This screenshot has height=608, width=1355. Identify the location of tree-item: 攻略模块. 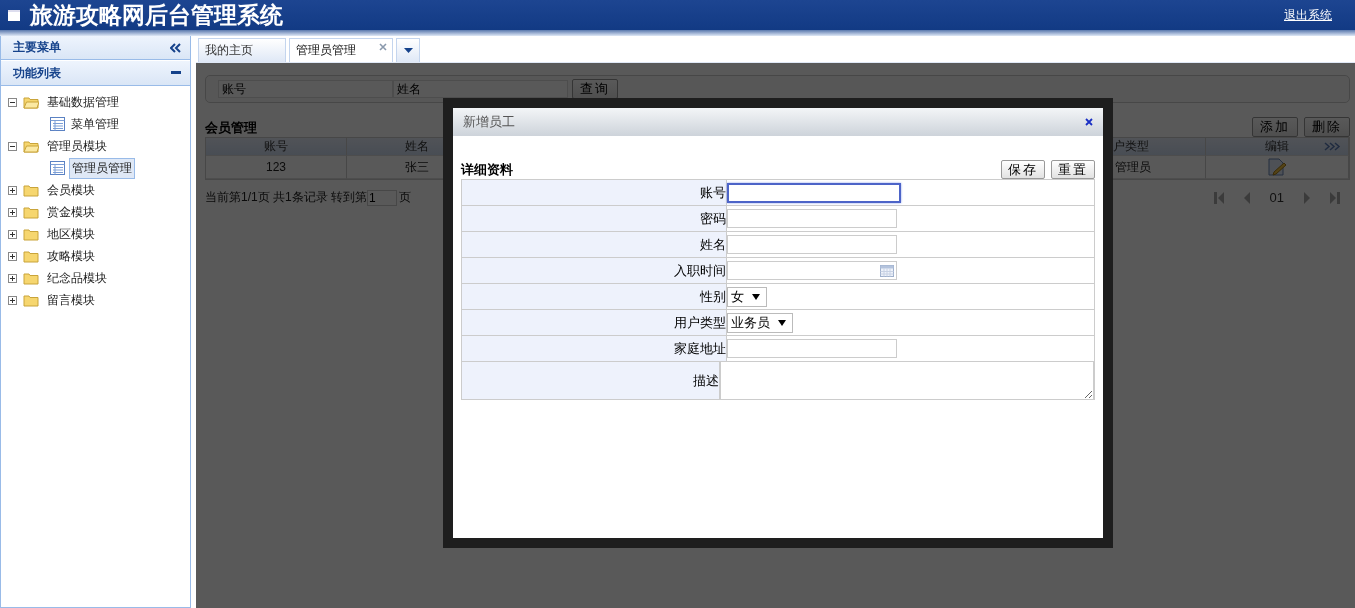
(71, 256).